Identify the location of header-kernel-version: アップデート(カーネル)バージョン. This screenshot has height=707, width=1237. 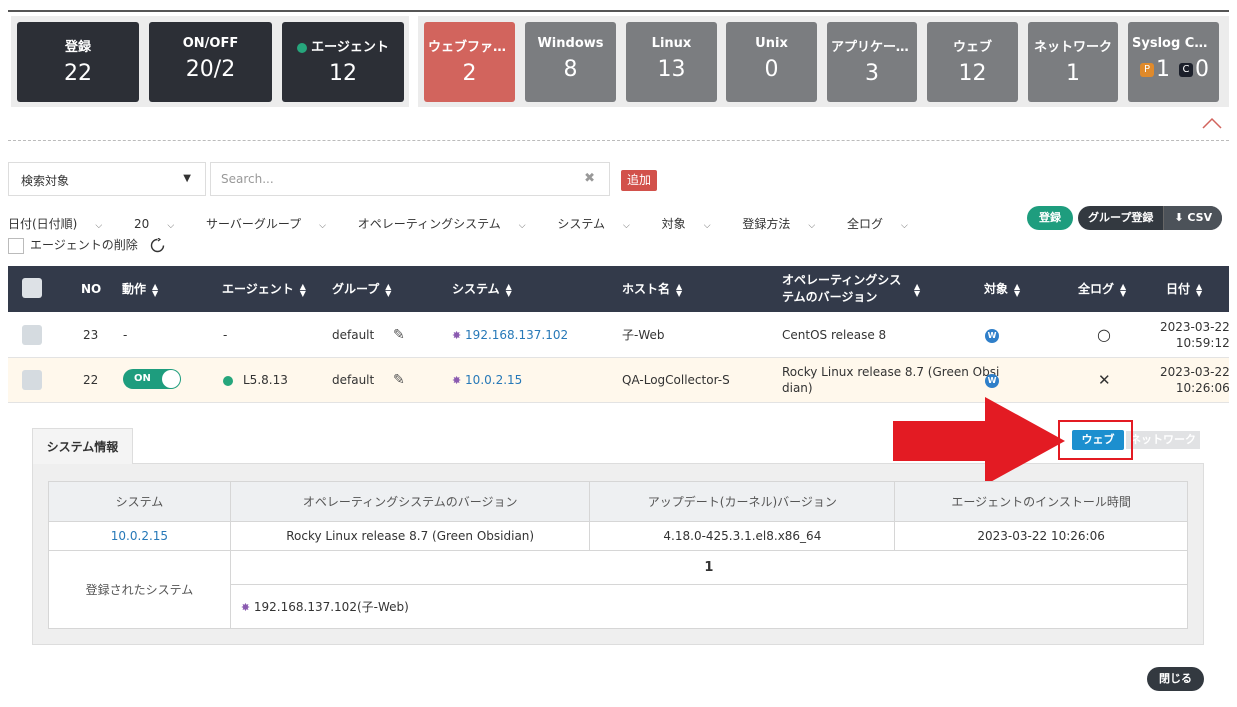
(742, 501).